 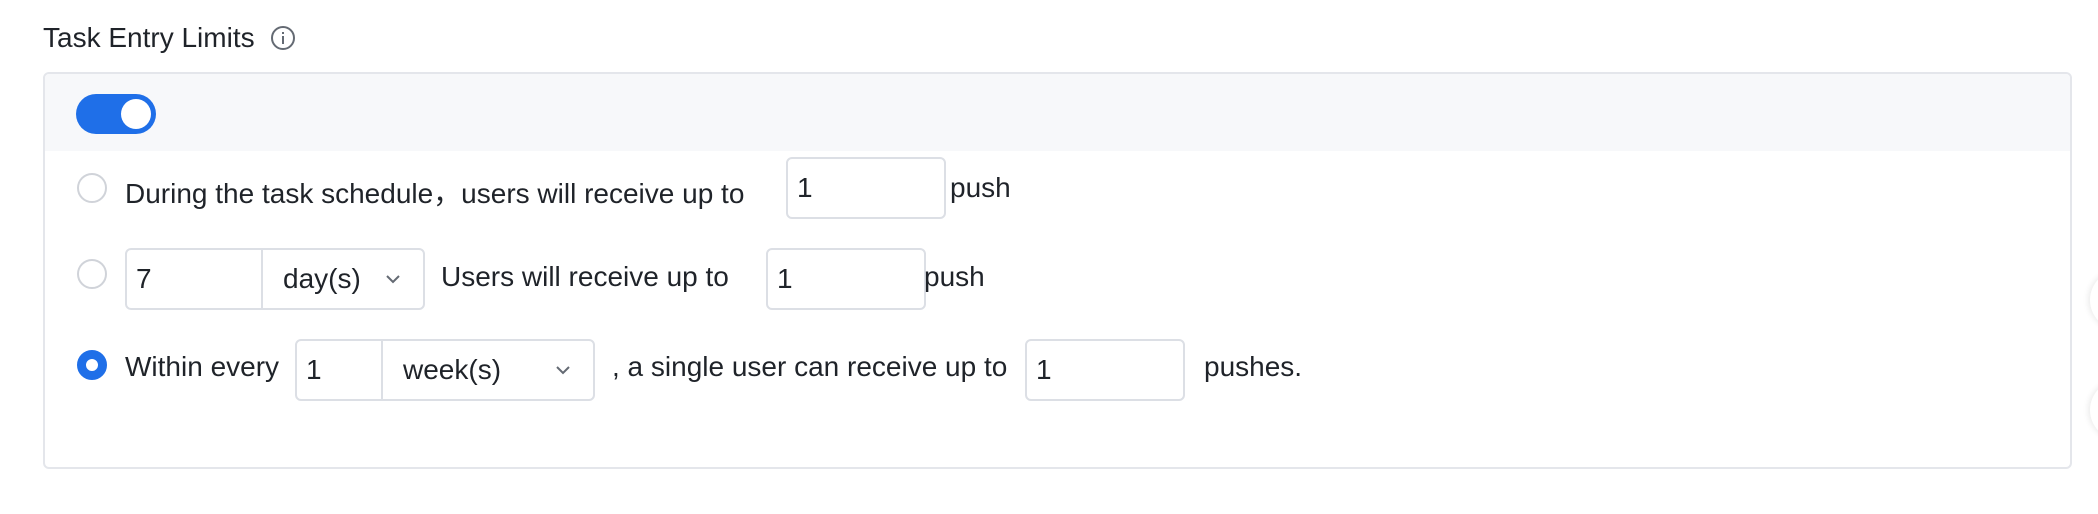 I want to click on period-value-input: 1, so click(x=340, y=370).